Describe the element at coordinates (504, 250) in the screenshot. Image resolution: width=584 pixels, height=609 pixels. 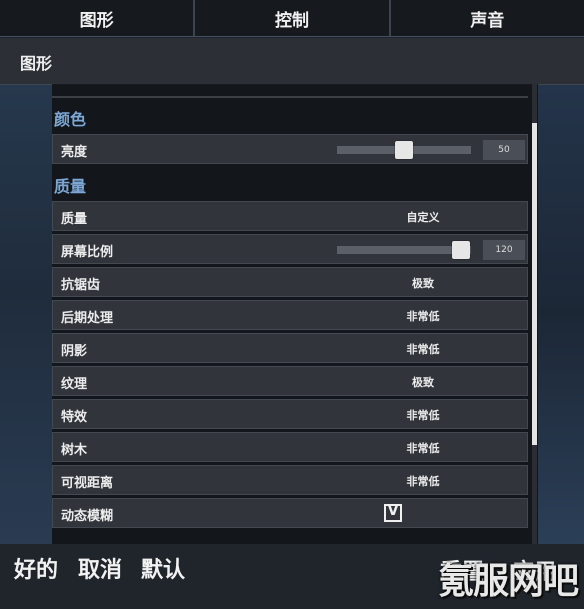
I see `slider-value: 120` at that location.